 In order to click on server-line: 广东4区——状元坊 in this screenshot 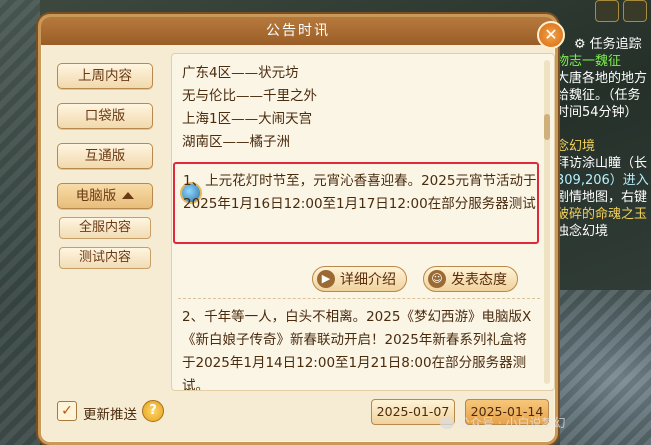, I will do `click(240, 73)`.